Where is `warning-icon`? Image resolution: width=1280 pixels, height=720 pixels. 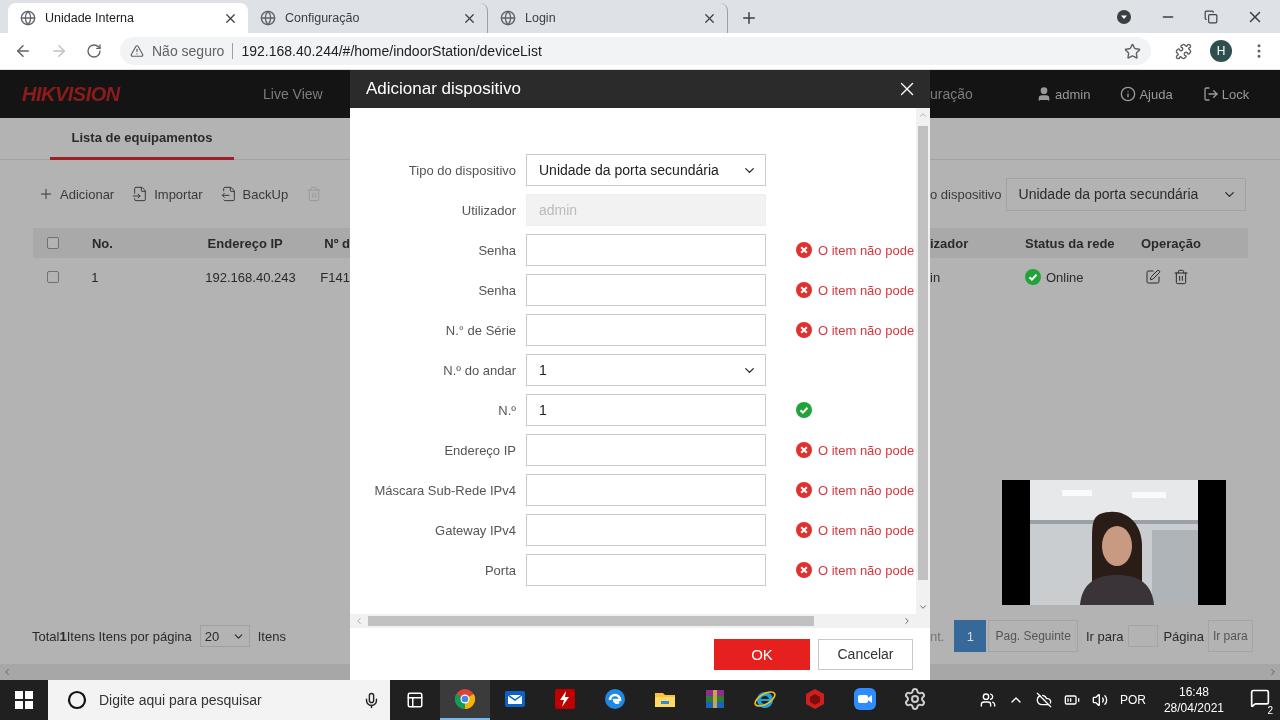 warning-icon is located at coordinates (137, 51).